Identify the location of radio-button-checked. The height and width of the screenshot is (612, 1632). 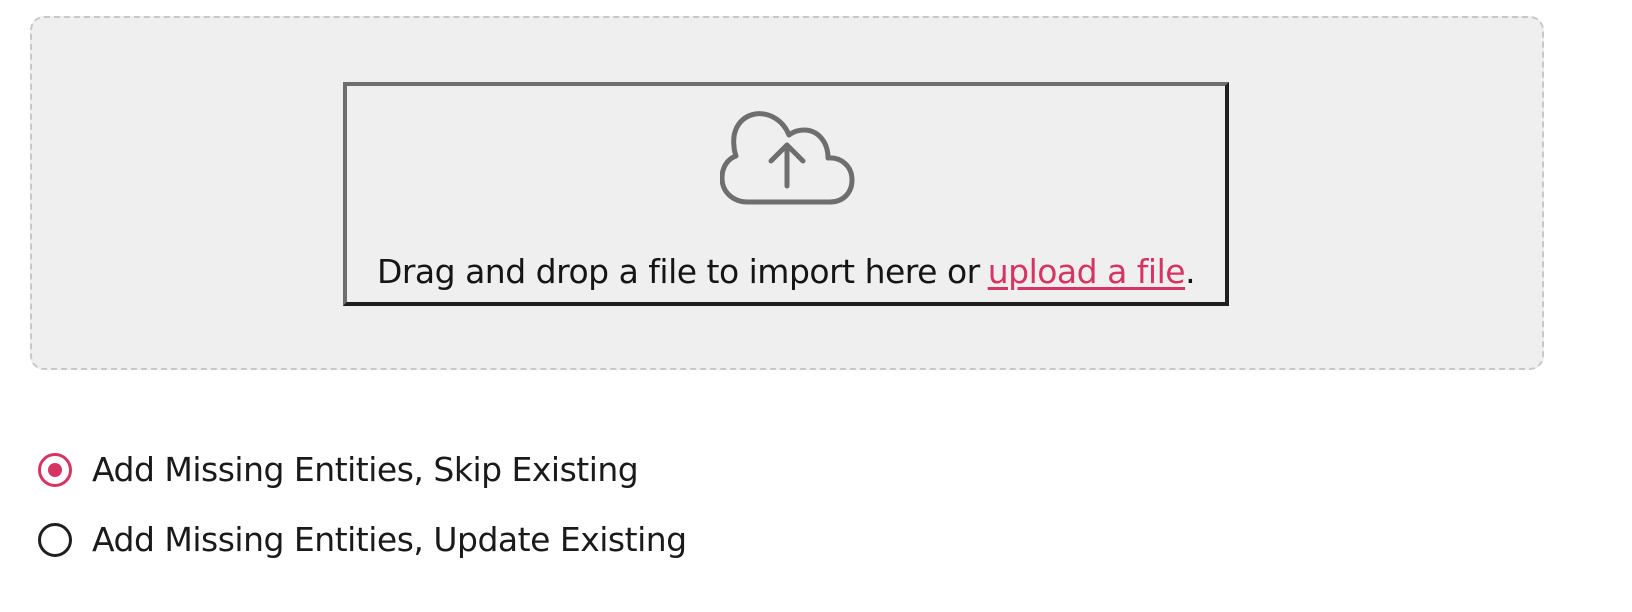
(55, 470).